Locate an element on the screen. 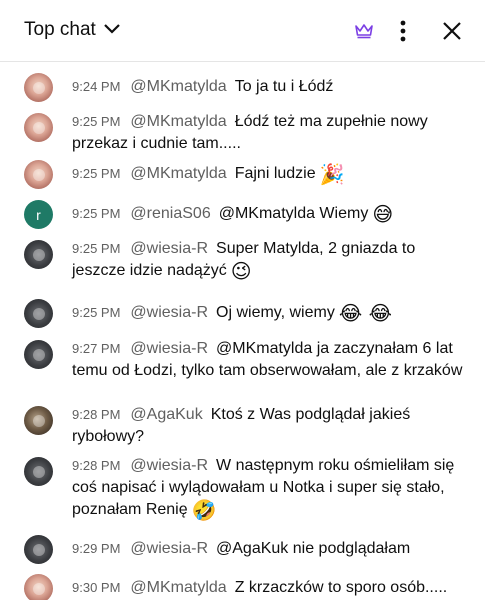  avatar-letter: r is located at coordinates (38, 214).